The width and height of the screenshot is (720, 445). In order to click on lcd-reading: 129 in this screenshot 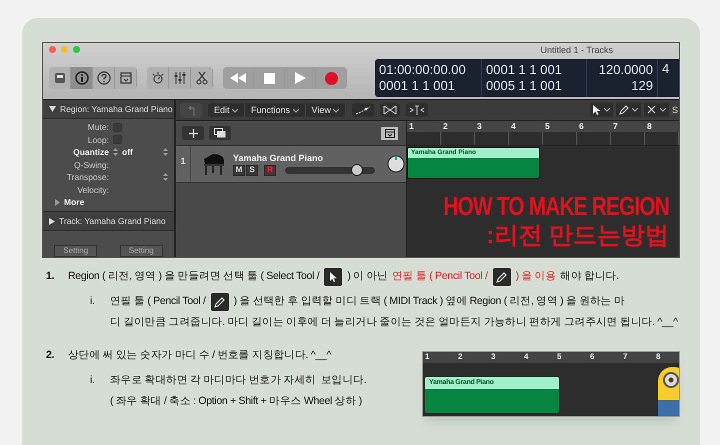, I will do `click(642, 86)`.